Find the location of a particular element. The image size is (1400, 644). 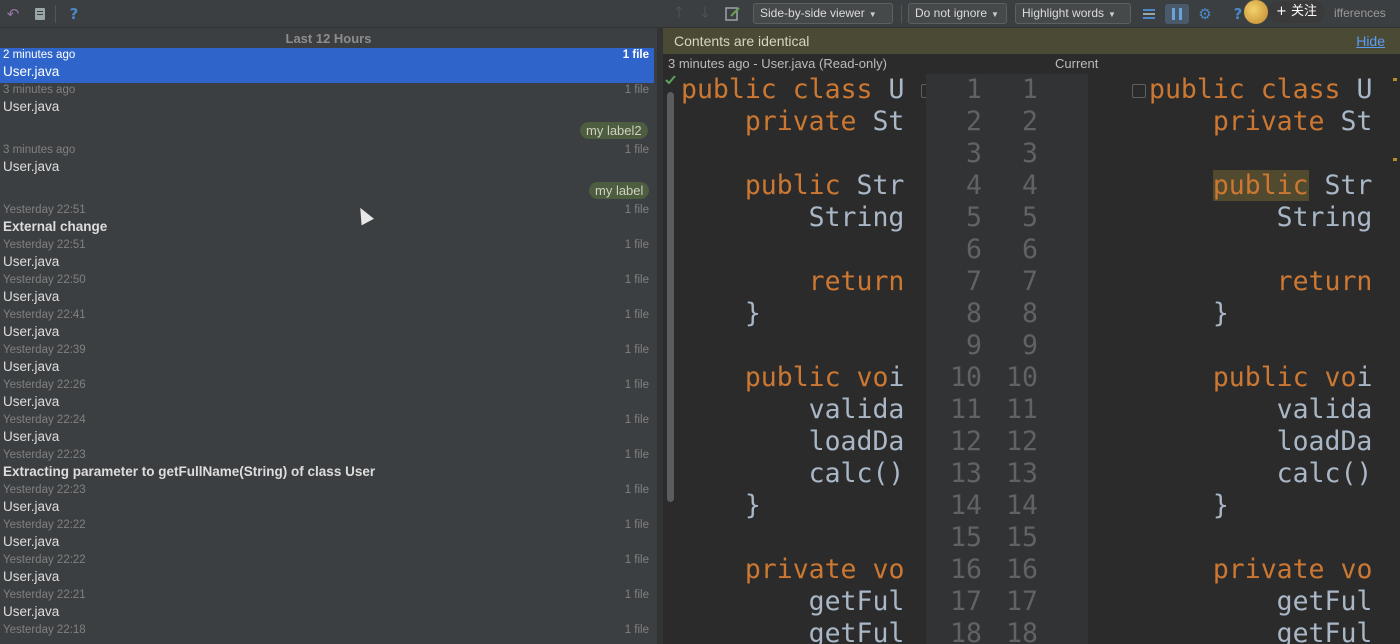

history-row-time: Yesterday 22:39 is located at coordinates (44, 350).